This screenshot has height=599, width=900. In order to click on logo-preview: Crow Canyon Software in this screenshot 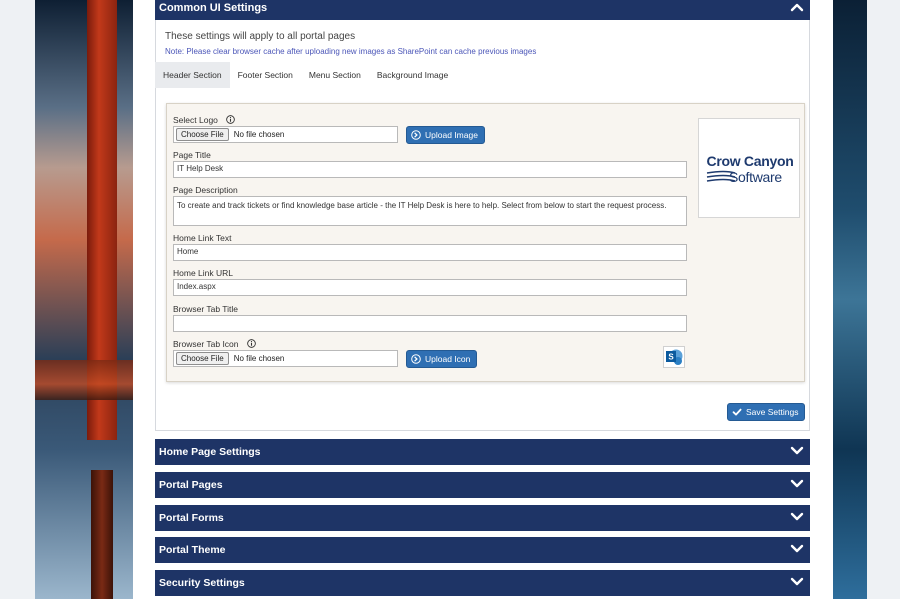, I will do `click(749, 168)`.